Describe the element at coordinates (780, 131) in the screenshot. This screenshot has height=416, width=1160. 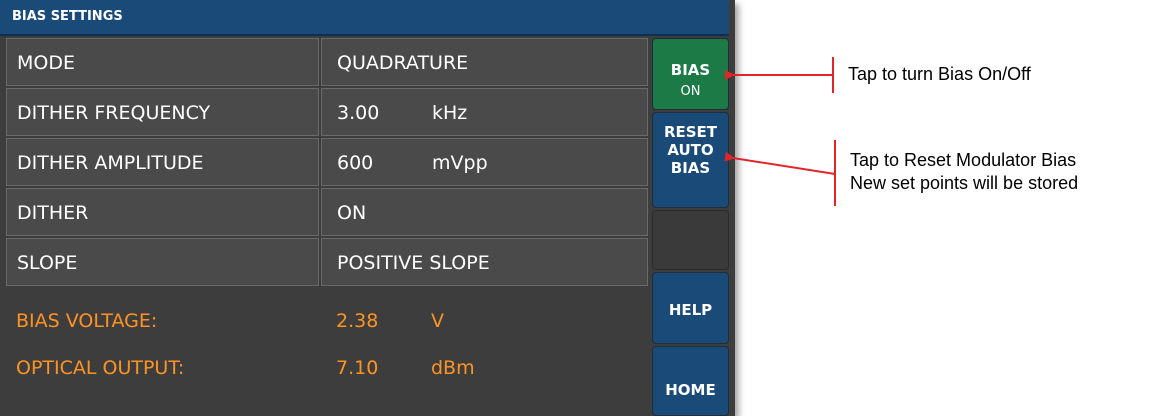
I see `annotation-arrows` at that location.